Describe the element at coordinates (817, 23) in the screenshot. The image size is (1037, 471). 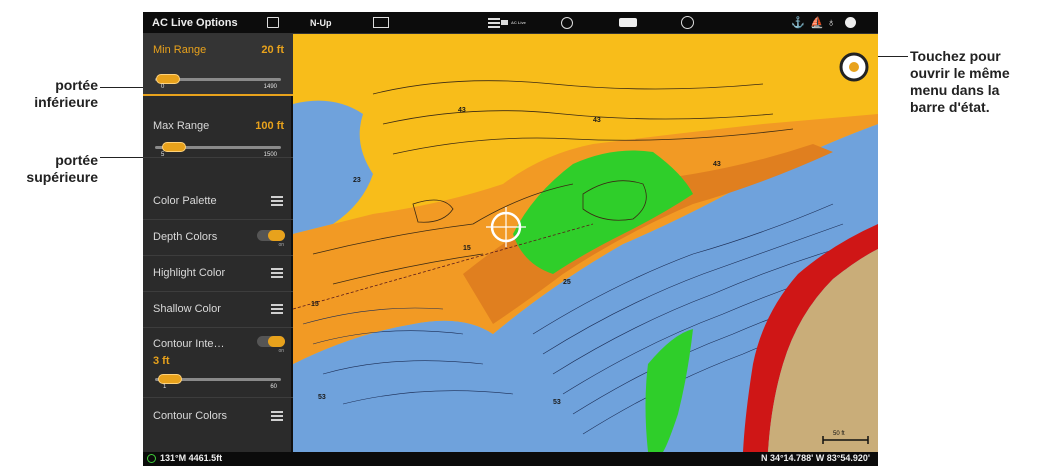
I see `boat-icon: ⛵` at that location.